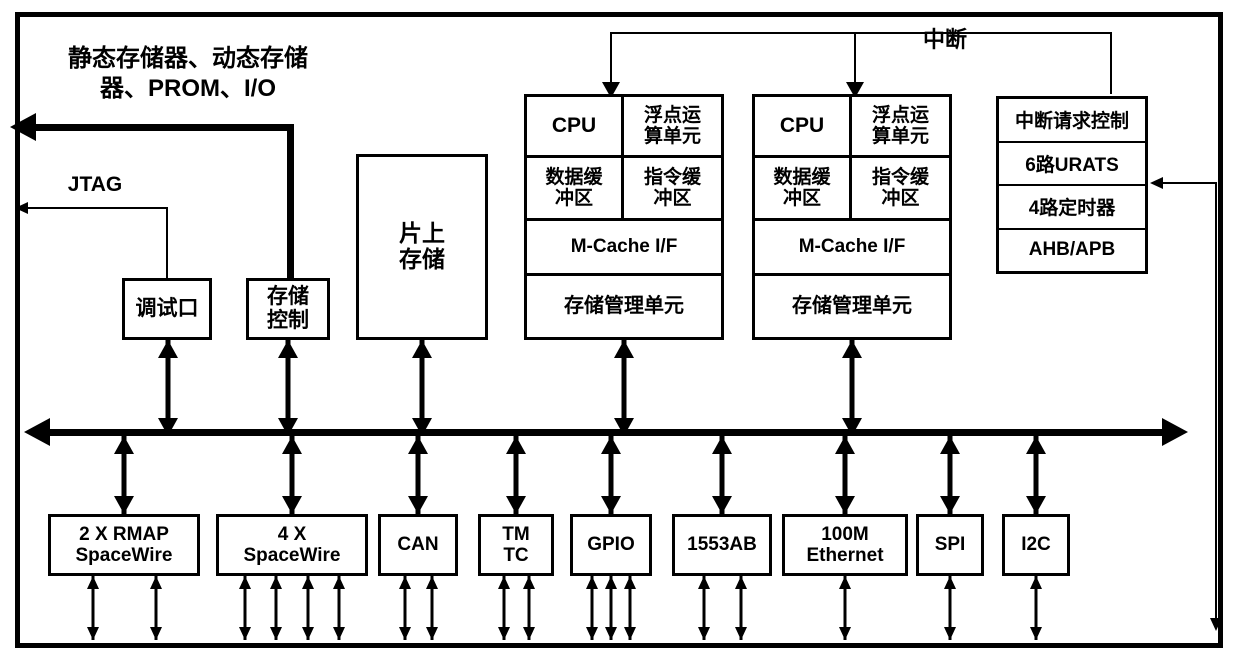 The width and height of the screenshot is (1240, 660). What do you see at coordinates (950, 545) in the screenshot?
I see `io-block-spi: SPI` at bounding box center [950, 545].